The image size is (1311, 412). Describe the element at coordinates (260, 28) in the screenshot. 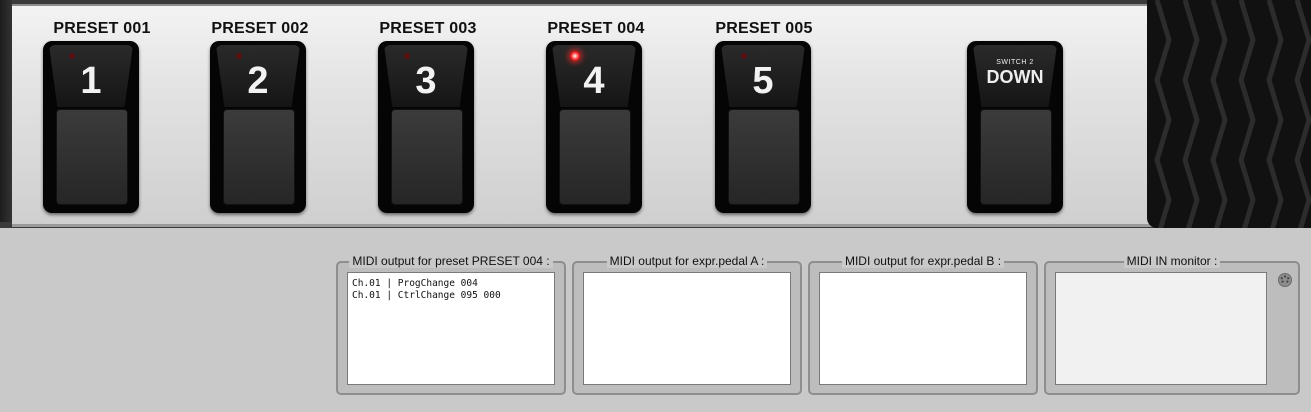

I see `preset-label-2: PRESET 002` at that location.